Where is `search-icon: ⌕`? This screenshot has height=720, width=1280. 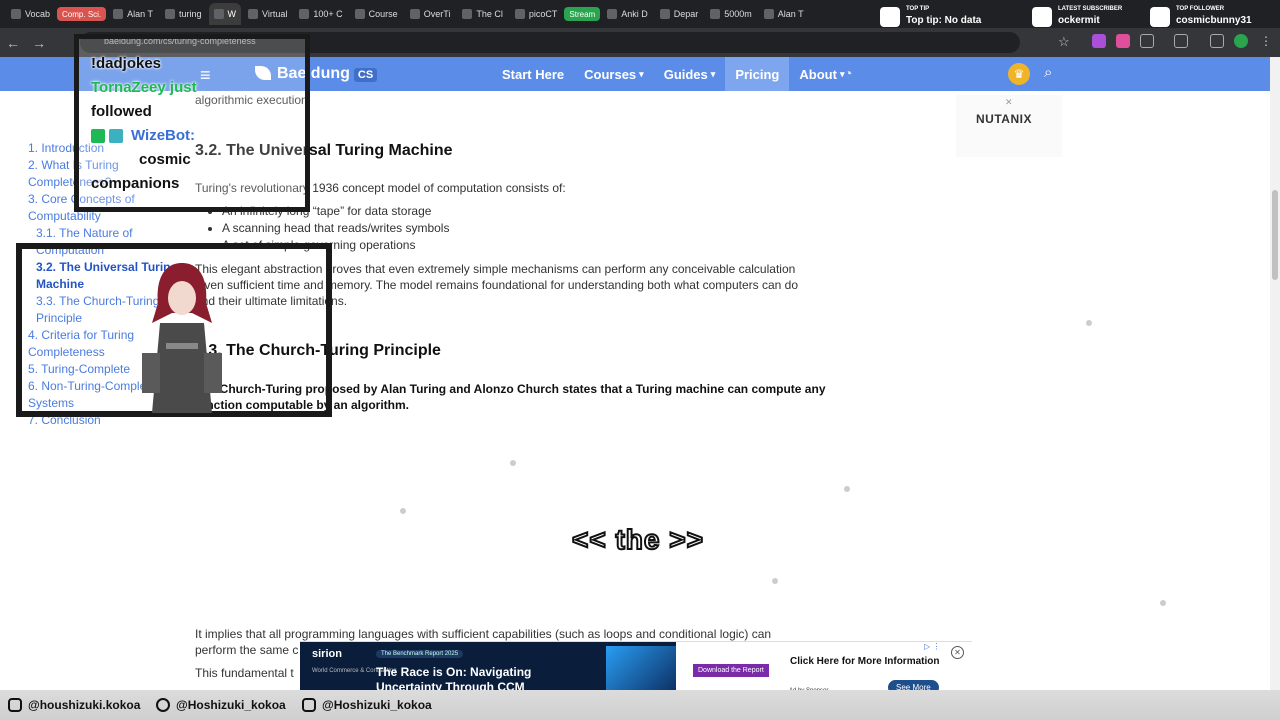
search-icon: ⌕ is located at coordinates (1048, 72).